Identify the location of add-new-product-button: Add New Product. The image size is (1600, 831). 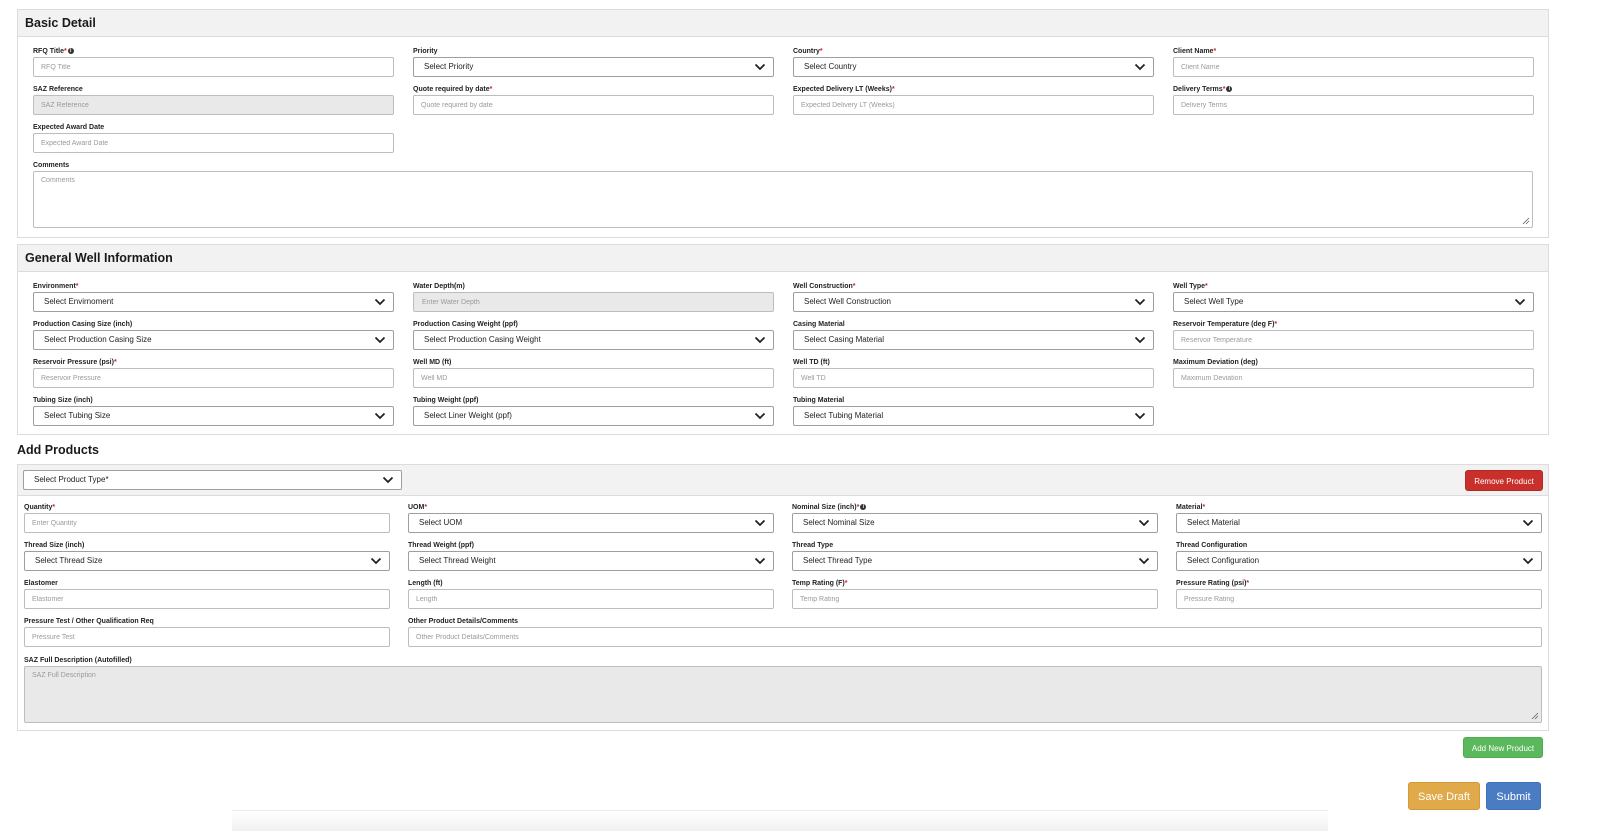
(1503, 747).